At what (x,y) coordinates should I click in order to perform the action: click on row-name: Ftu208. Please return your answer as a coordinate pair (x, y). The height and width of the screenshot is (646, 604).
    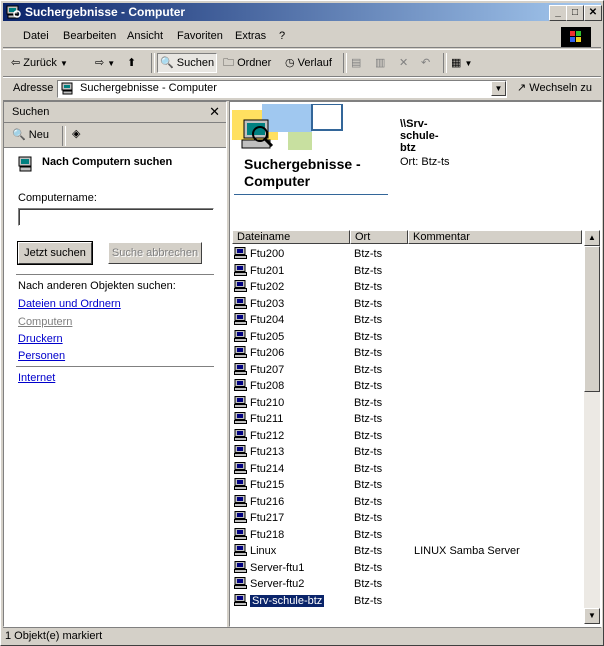
    Looking at the image, I should click on (267, 386).